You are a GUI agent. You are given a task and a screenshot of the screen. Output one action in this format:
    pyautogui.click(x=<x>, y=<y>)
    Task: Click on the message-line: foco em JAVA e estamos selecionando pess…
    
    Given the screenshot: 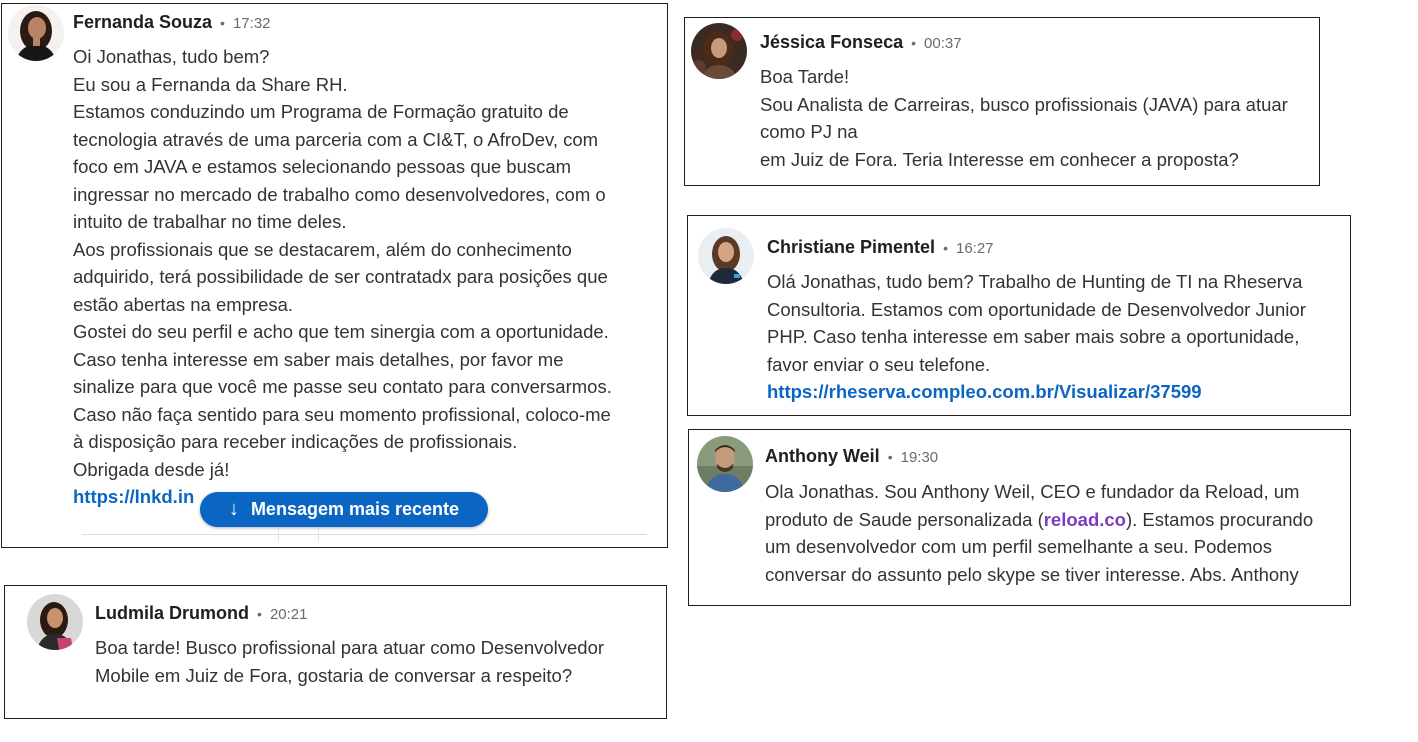 What is the action you would take?
    pyautogui.click(x=322, y=166)
    